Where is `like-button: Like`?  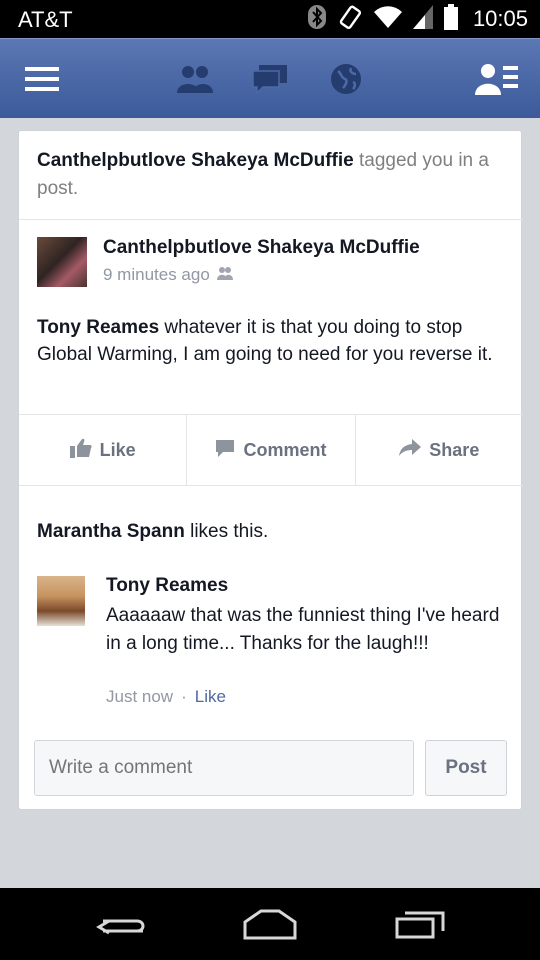 like-button: Like is located at coordinates (103, 450).